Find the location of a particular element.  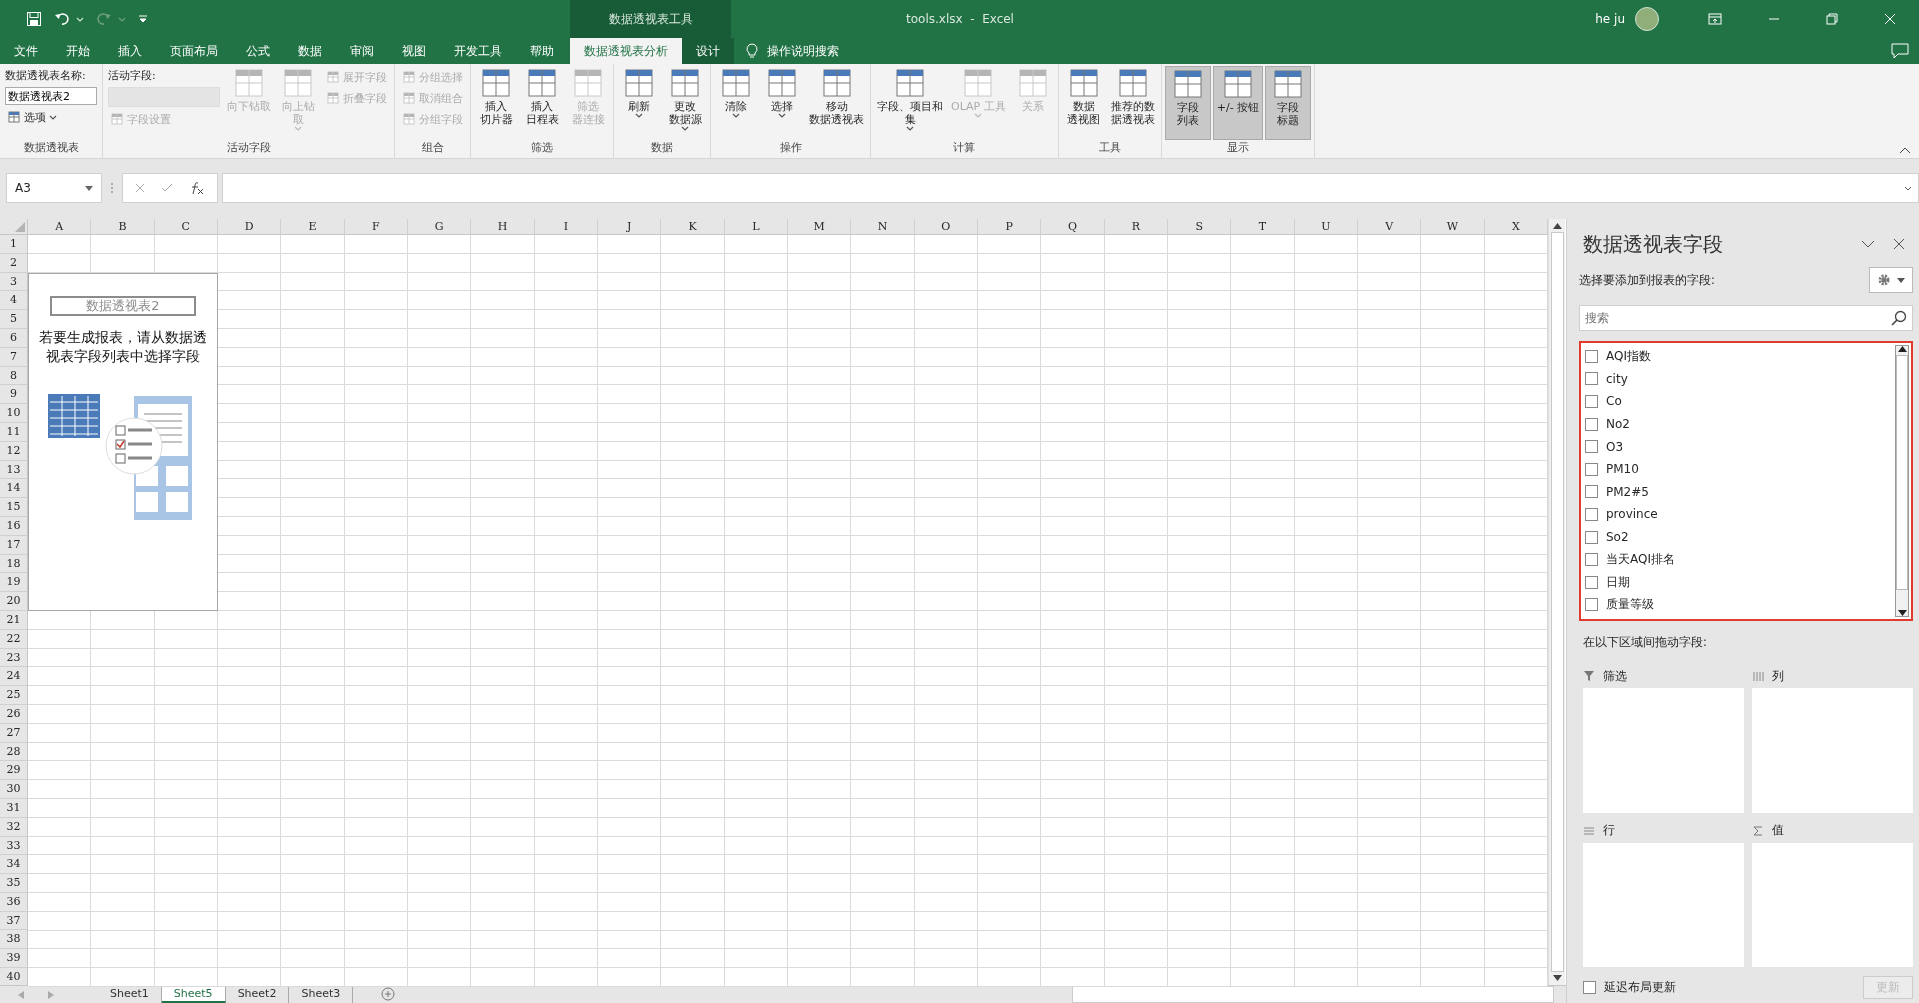

field-name: AQI指数 is located at coordinates (1628, 356).